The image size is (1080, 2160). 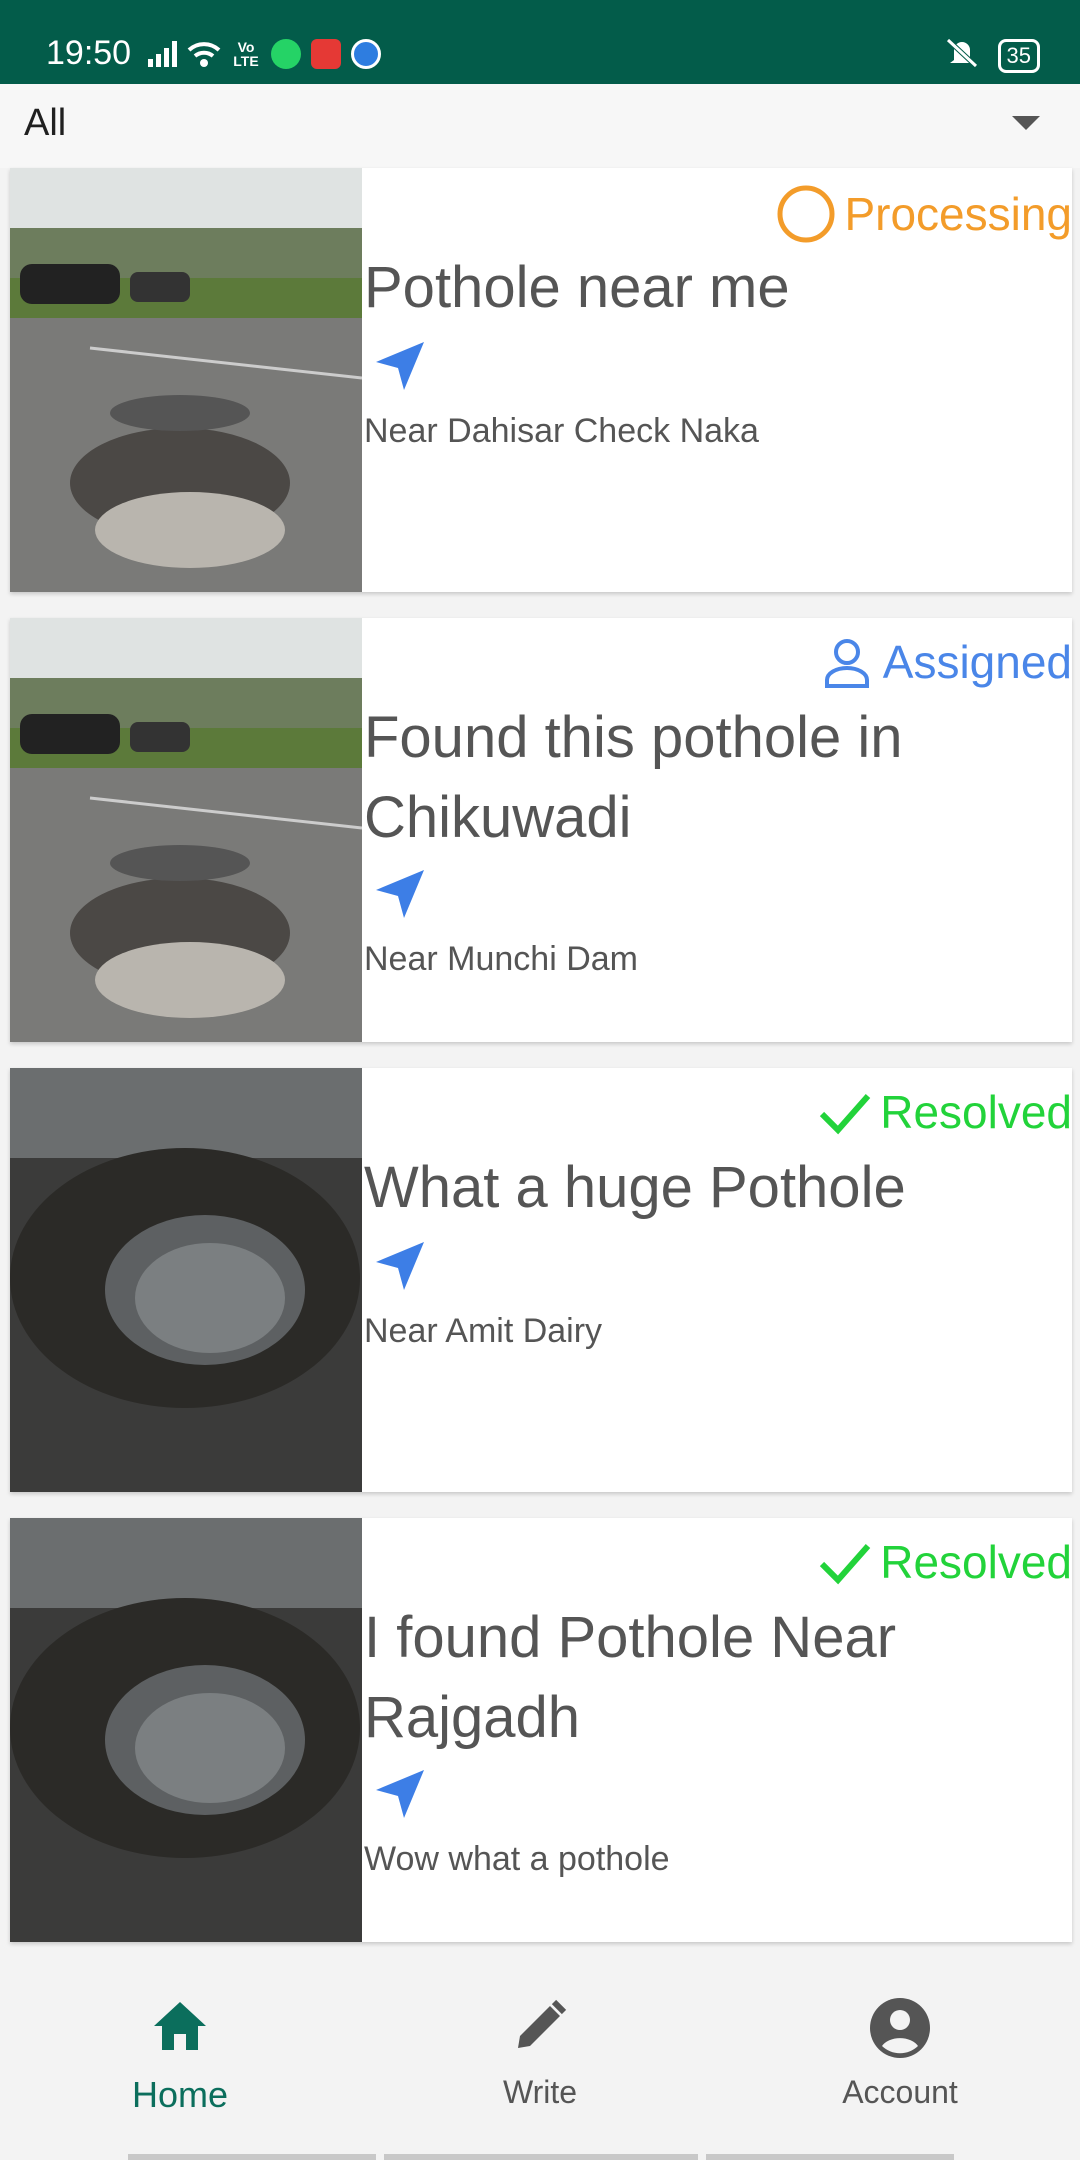 What do you see at coordinates (977, 662) in the screenshot?
I see `status-label: Assigned` at bounding box center [977, 662].